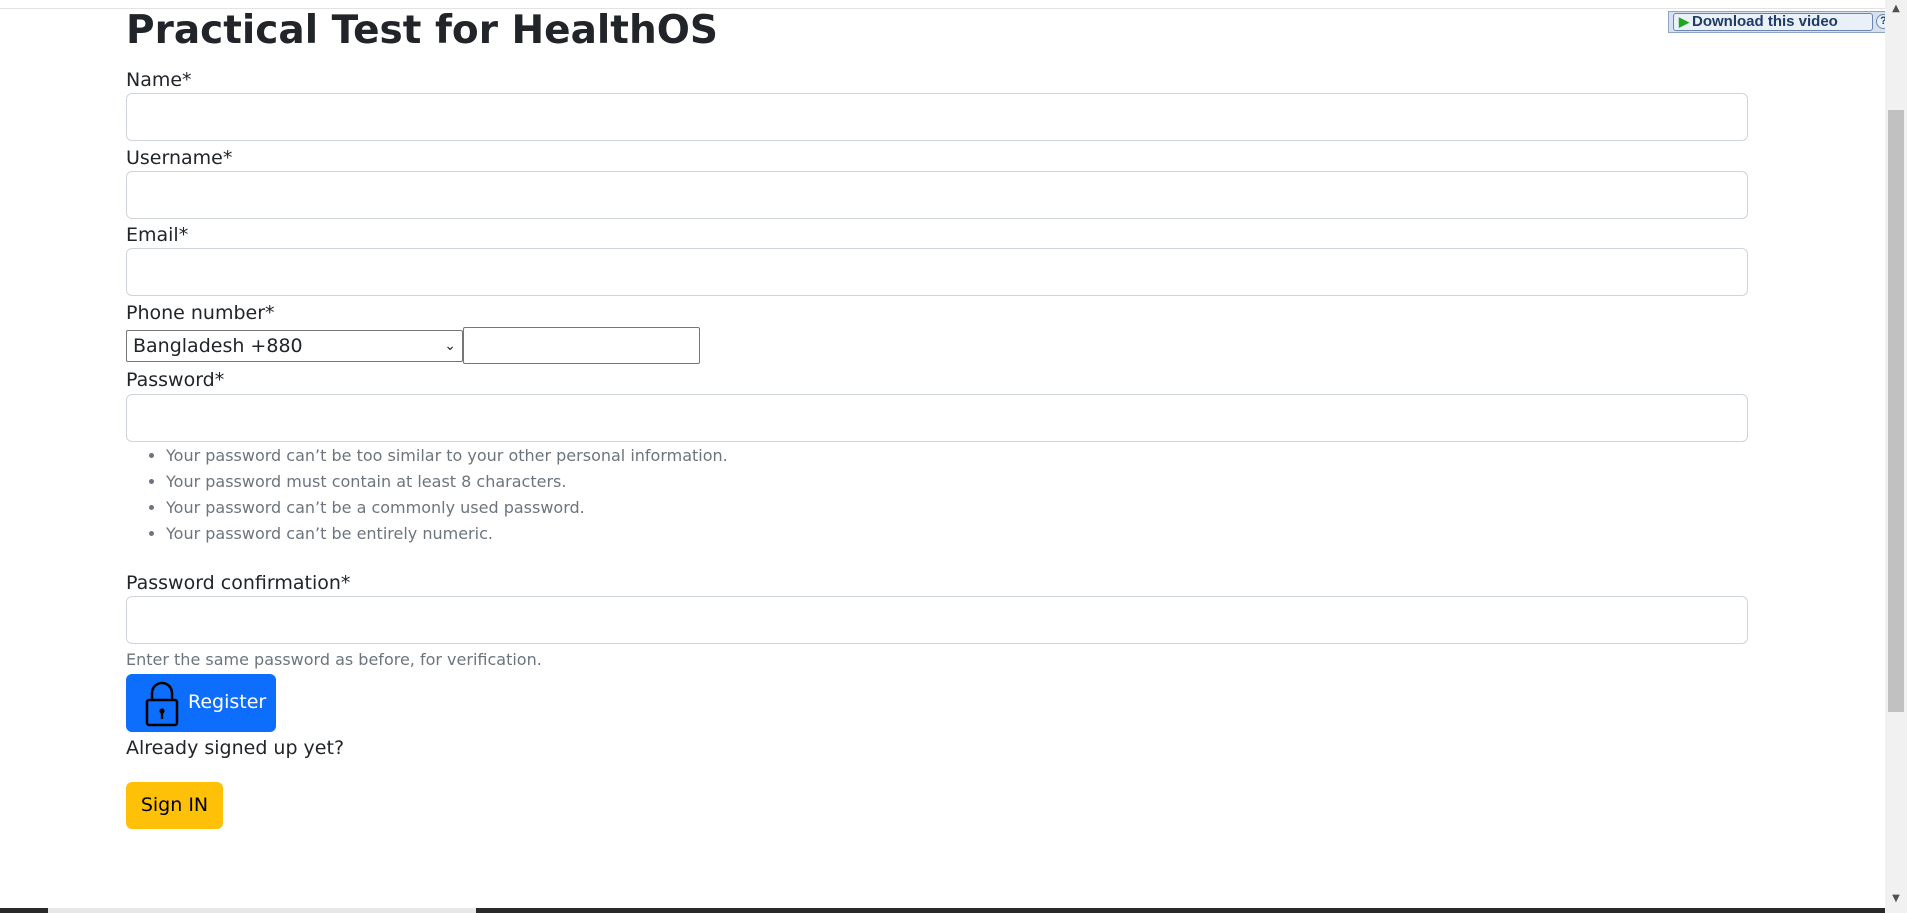 The width and height of the screenshot is (1907, 913). Describe the element at coordinates (447, 534) in the screenshot. I see `password-hint: Your password can’t be entirely numeric.` at that location.